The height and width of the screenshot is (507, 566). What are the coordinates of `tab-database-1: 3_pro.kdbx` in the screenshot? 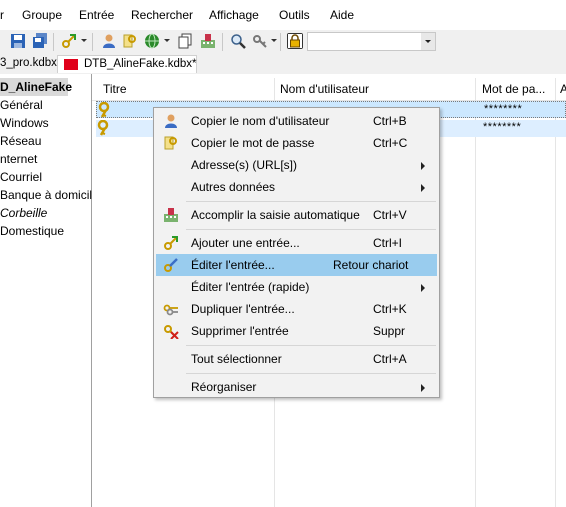 It's located at (28, 64).